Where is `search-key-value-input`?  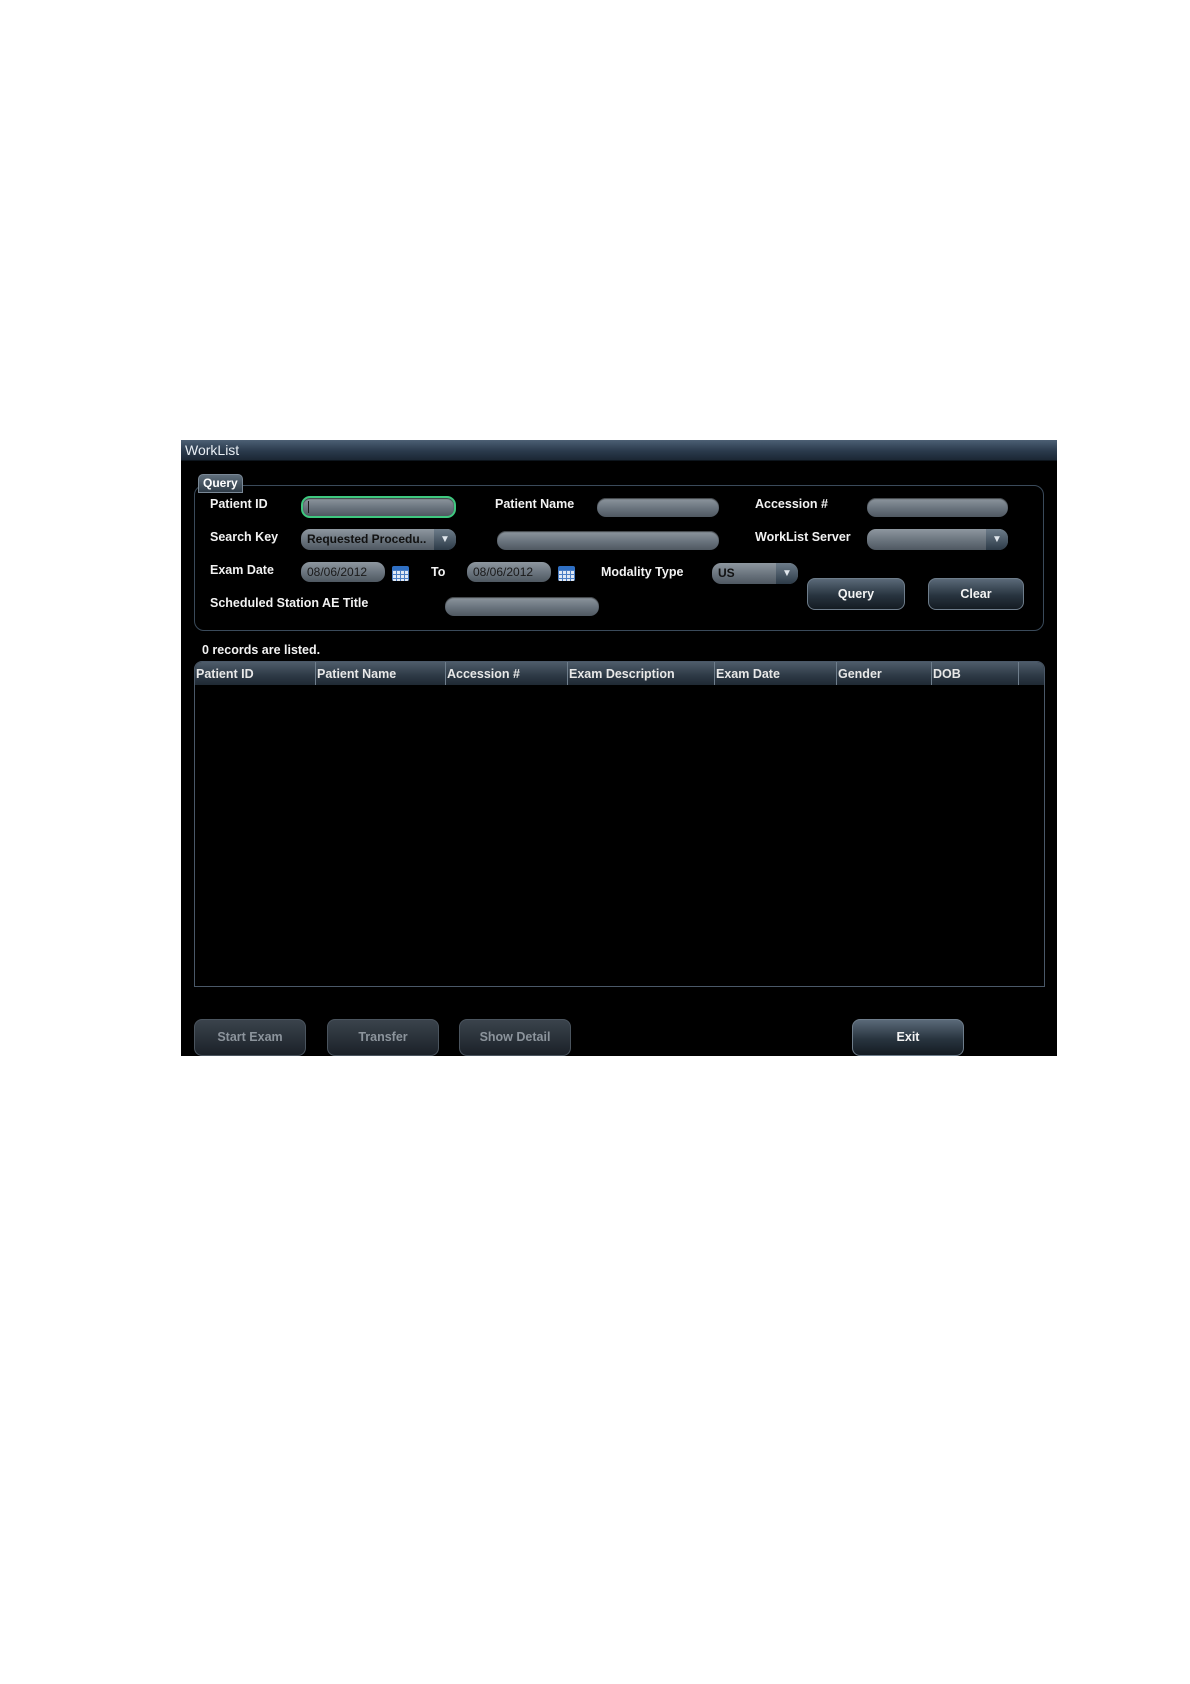 search-key-value-input is located at coordinates (608, 540).